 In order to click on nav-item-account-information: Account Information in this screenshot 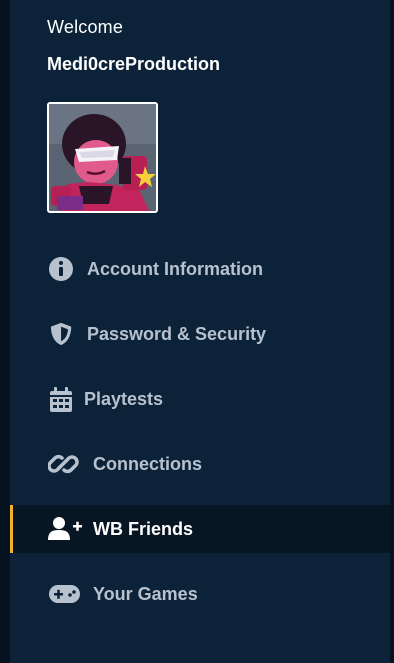, I will do `click(200, 269)`.